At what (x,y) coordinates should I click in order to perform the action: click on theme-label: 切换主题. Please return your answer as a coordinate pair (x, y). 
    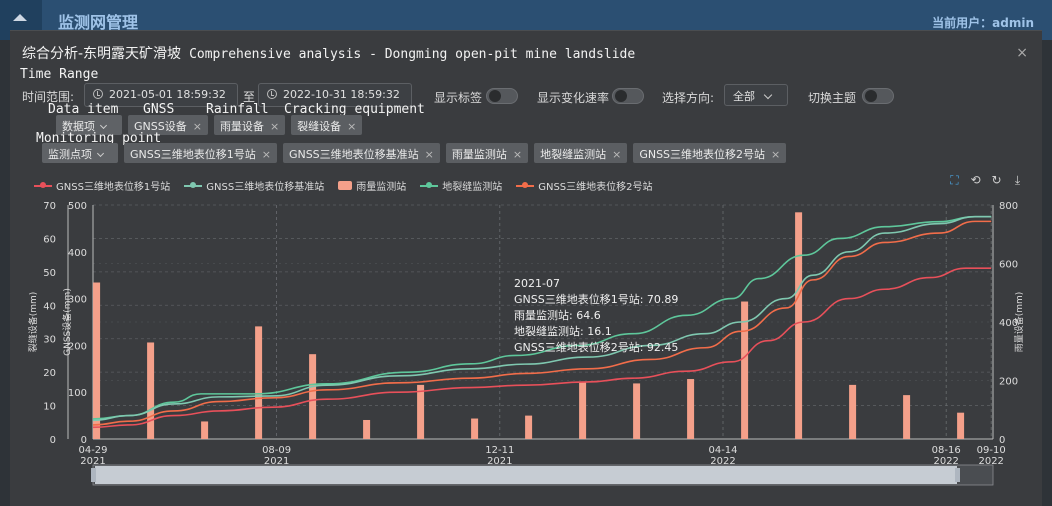
    Looking at the image, I should click on (832, 98).